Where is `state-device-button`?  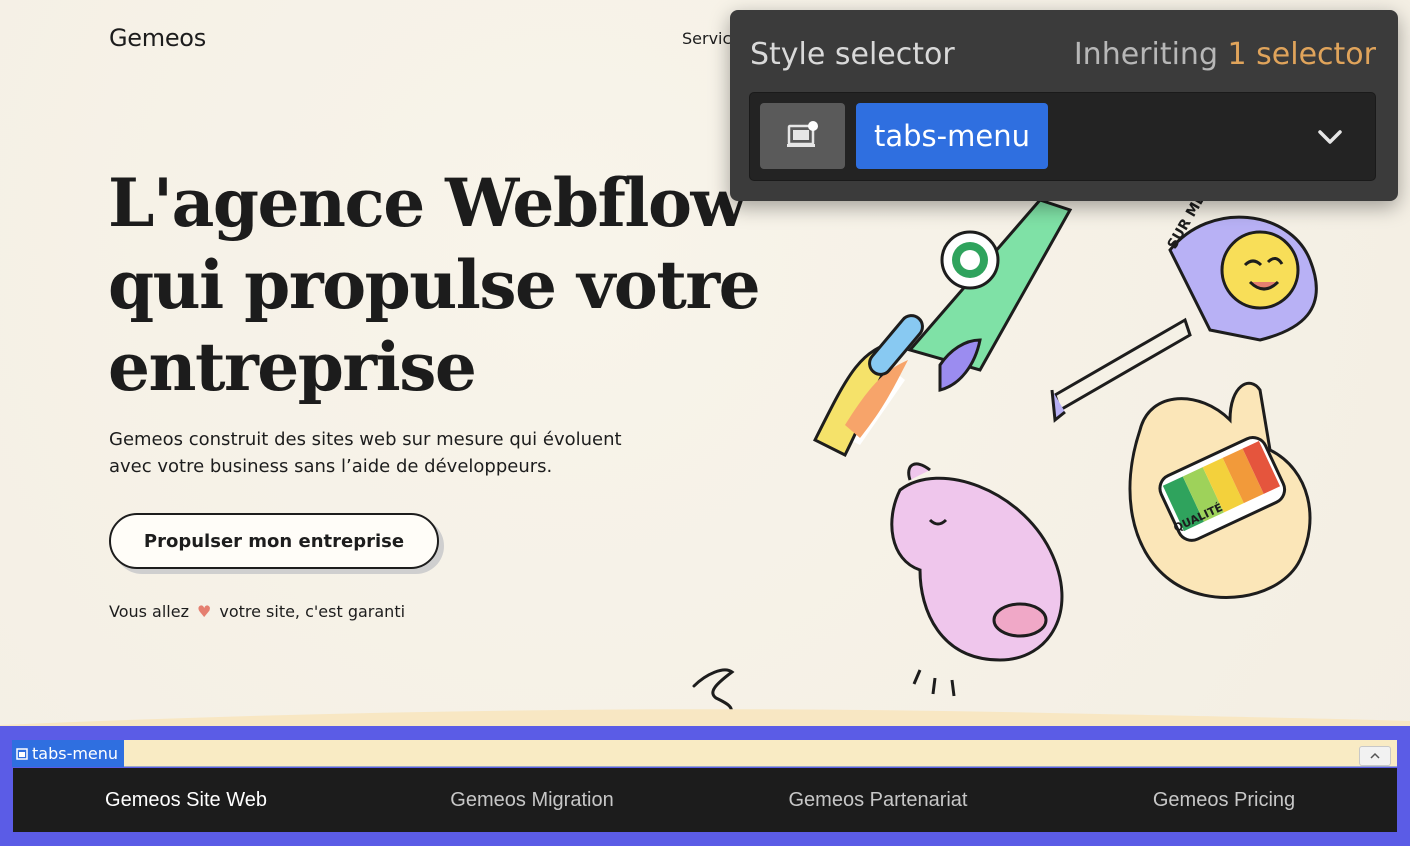 state-device-button is located at coordinates (802, 136).